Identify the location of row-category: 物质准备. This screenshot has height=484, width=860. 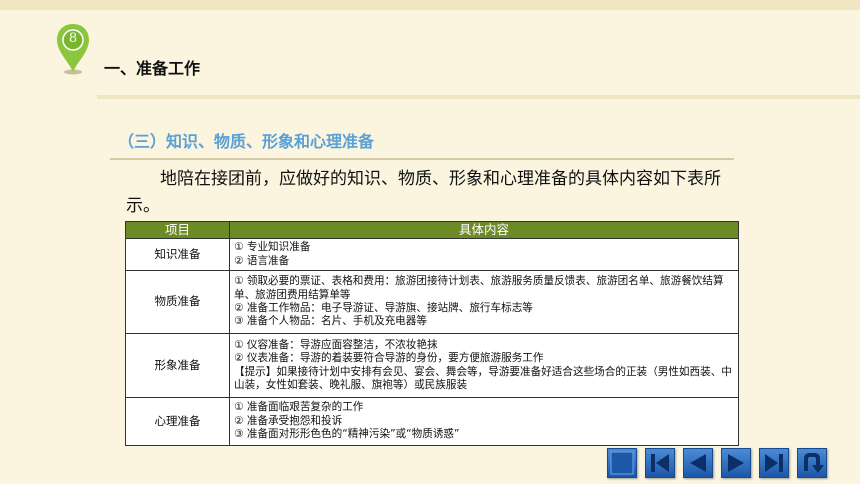
(177, 302).